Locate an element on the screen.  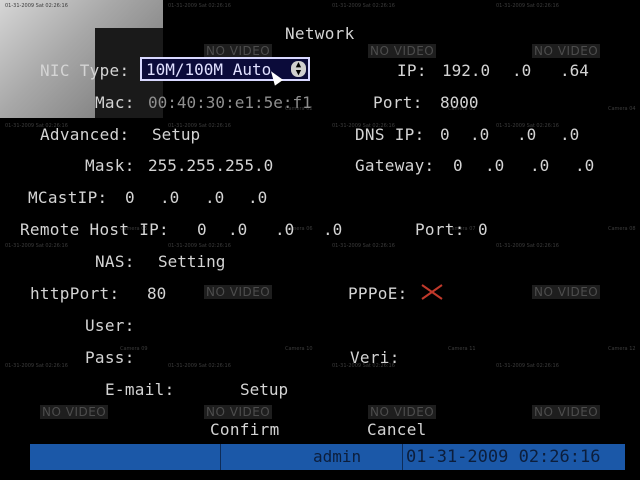
mcast-octet-4: .0 is located at coordinates (257, 197).